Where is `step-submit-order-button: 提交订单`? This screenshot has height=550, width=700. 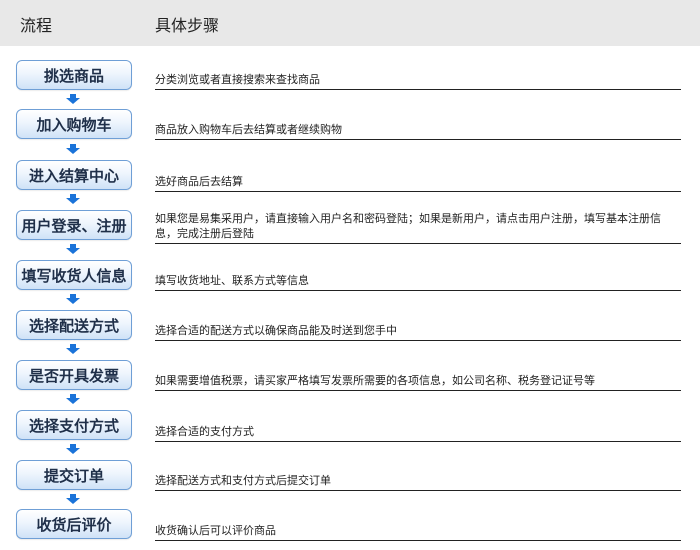
step-submit-order-button: 提交订单 is located at coordinates (74, 475).